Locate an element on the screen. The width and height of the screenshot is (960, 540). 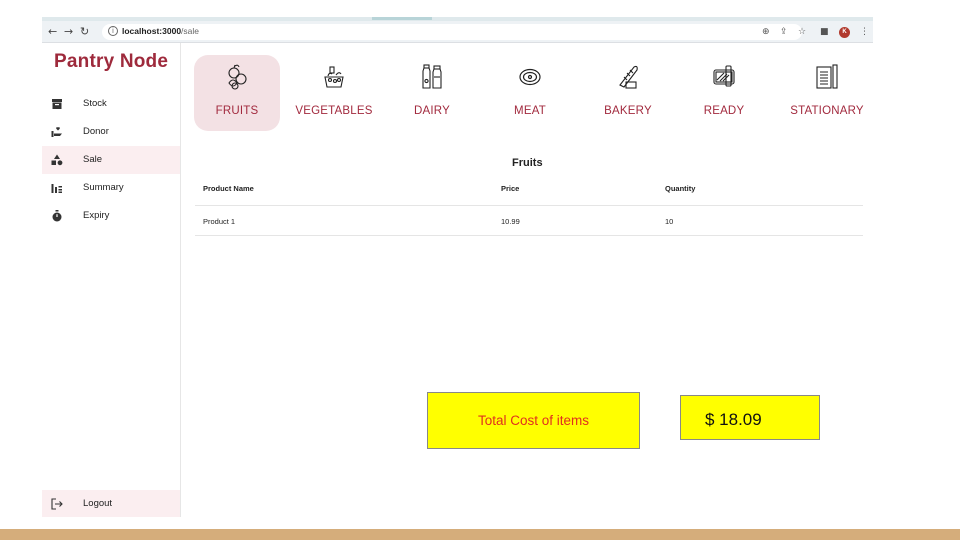
active-tab is located at coordinates (402, 18).